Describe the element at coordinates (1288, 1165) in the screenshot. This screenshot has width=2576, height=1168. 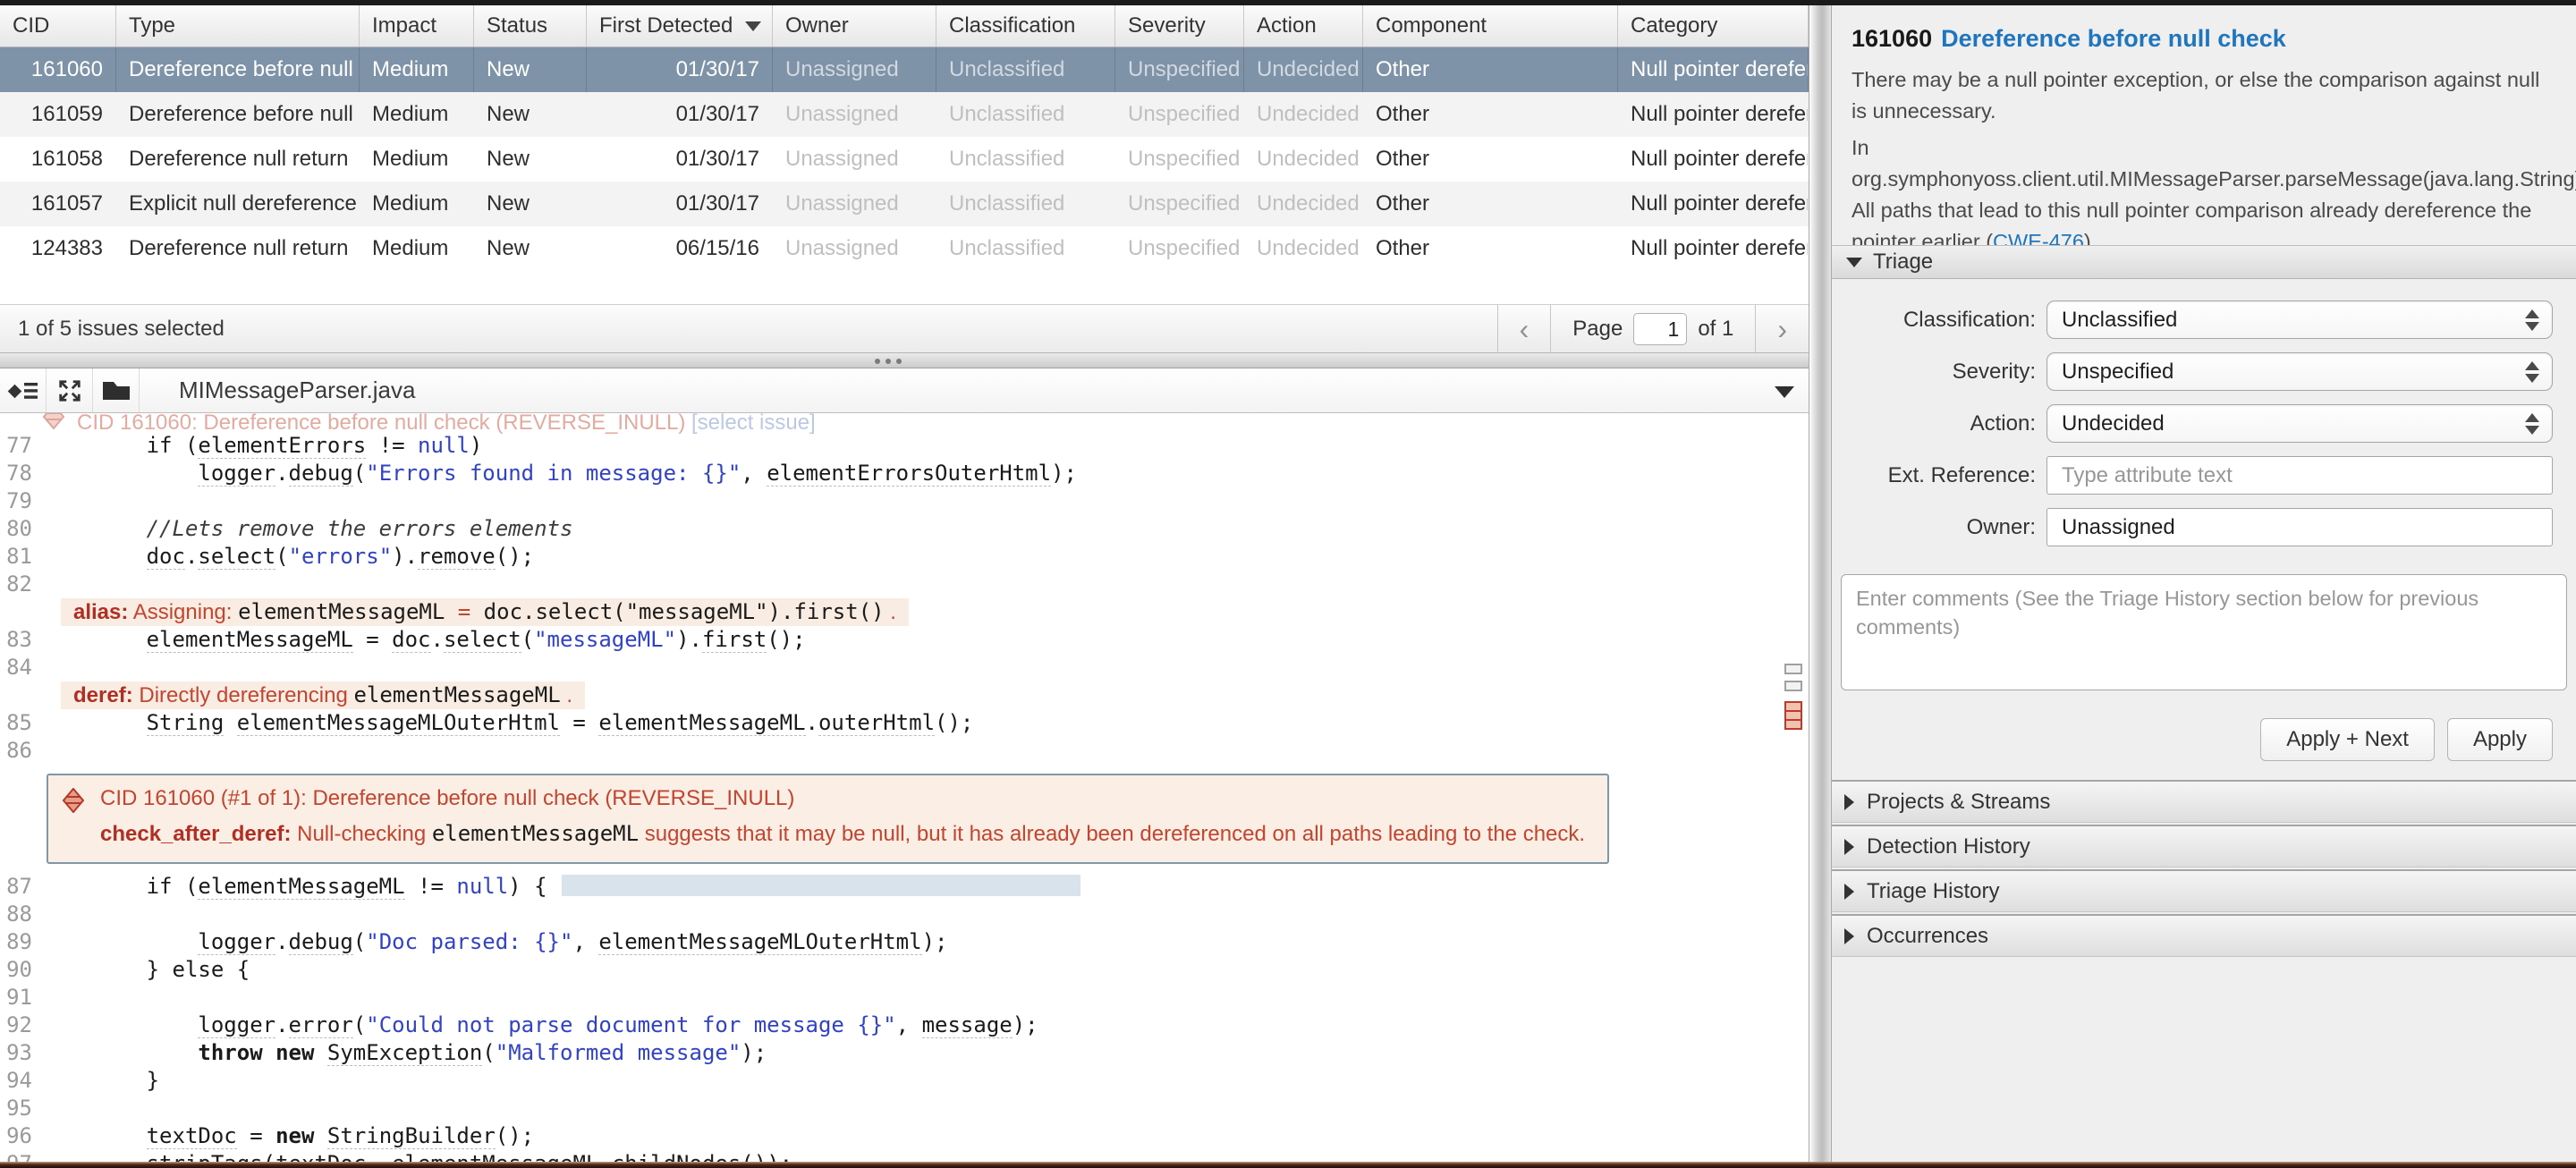
I see `window-bottom-edge` at that location.